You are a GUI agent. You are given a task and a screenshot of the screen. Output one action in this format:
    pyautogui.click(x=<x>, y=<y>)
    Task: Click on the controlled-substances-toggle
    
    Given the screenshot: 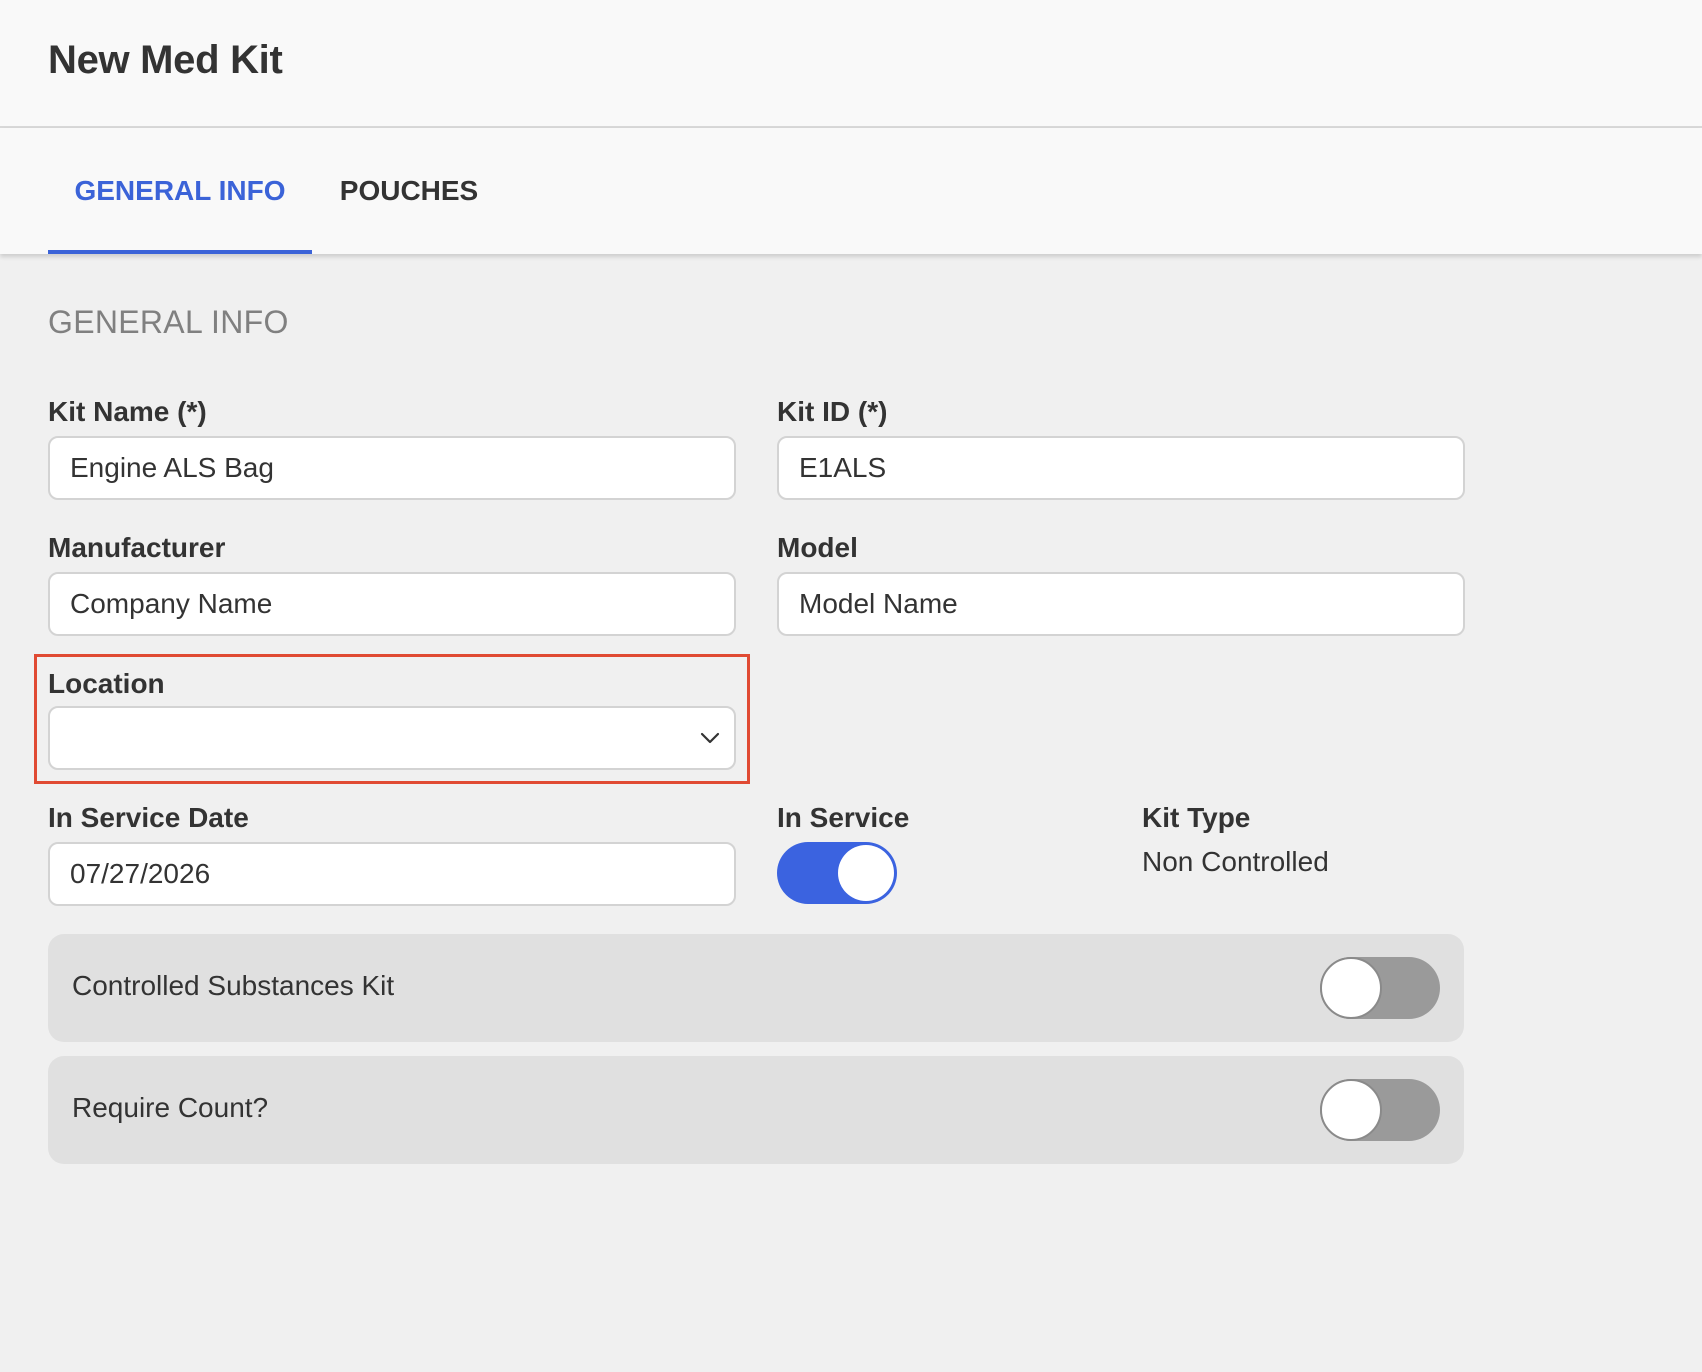 What is the action you would take?
    pyautogui.click(x=1380, y=988)
    